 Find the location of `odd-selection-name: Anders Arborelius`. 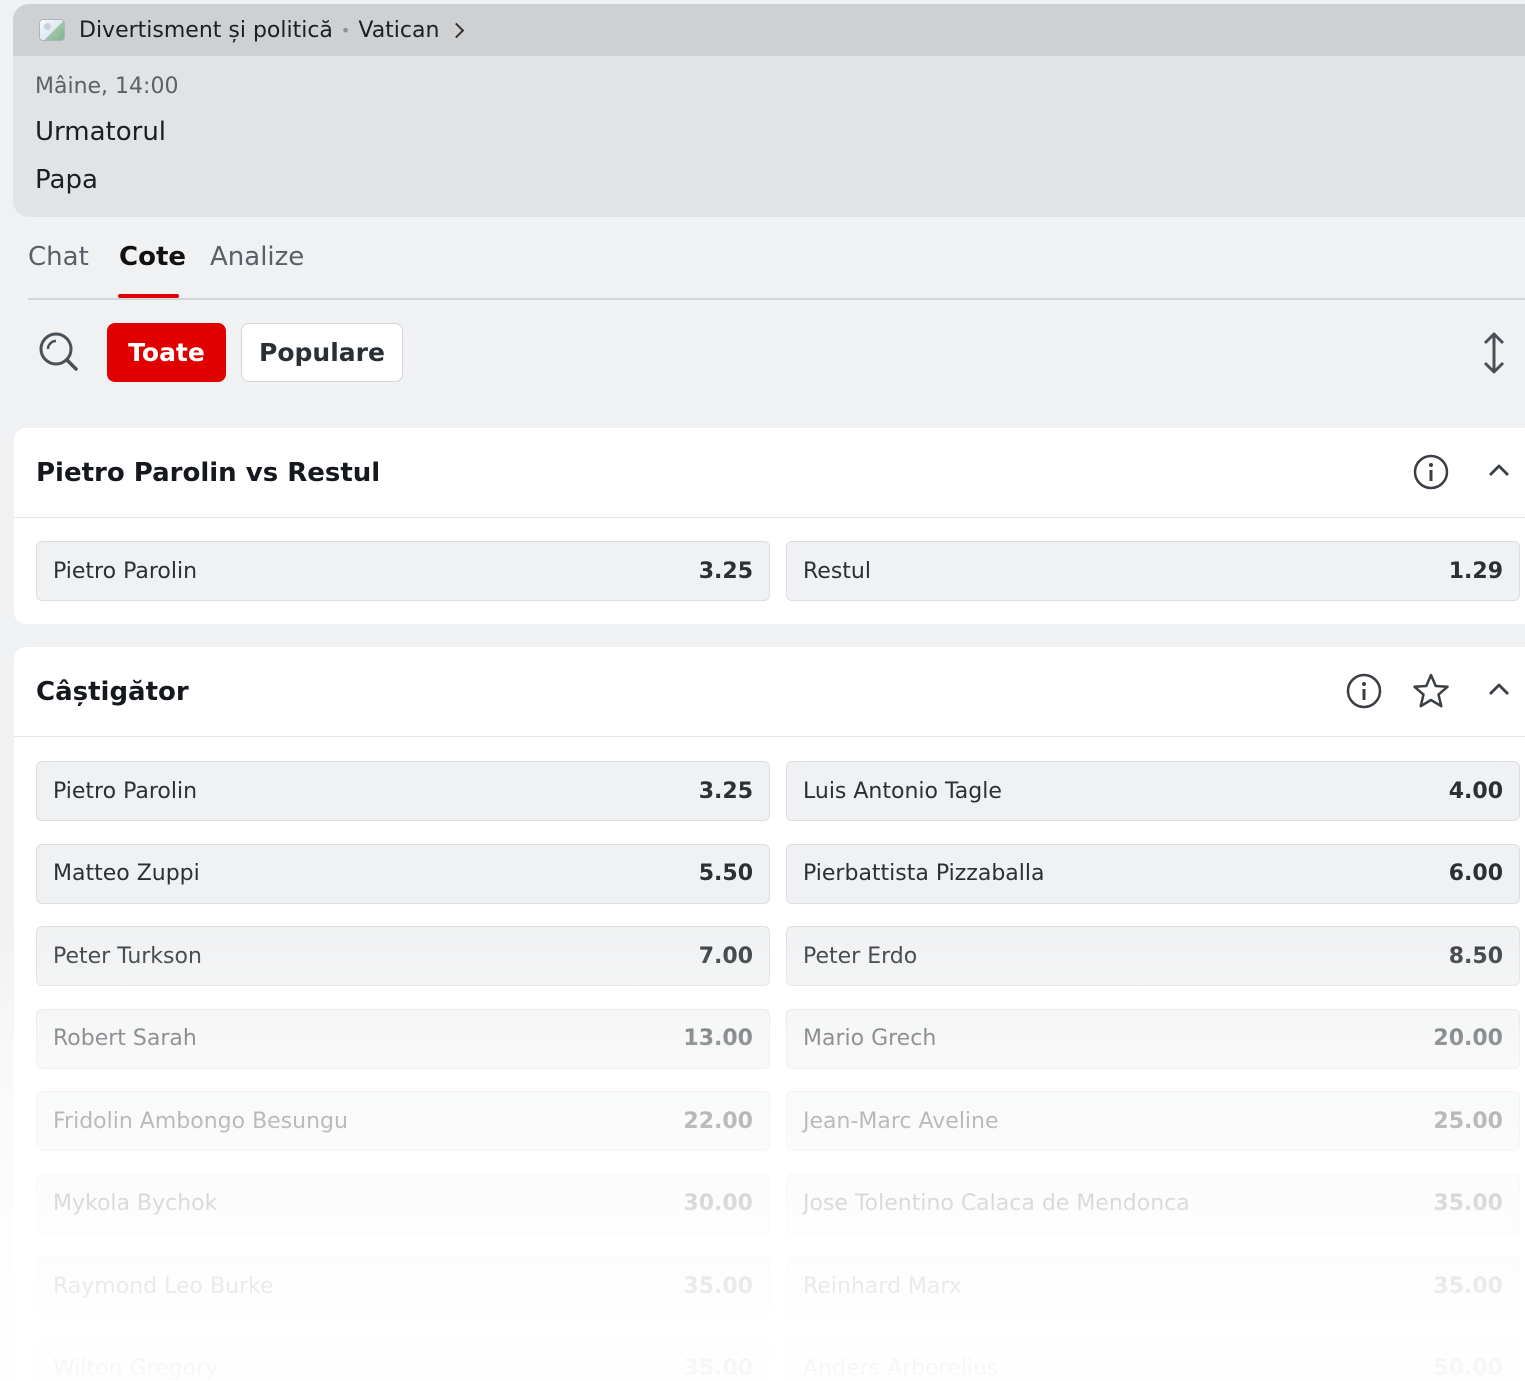

odd-selection-name: Anders Arborelius is located at coordinates (901, 1368).